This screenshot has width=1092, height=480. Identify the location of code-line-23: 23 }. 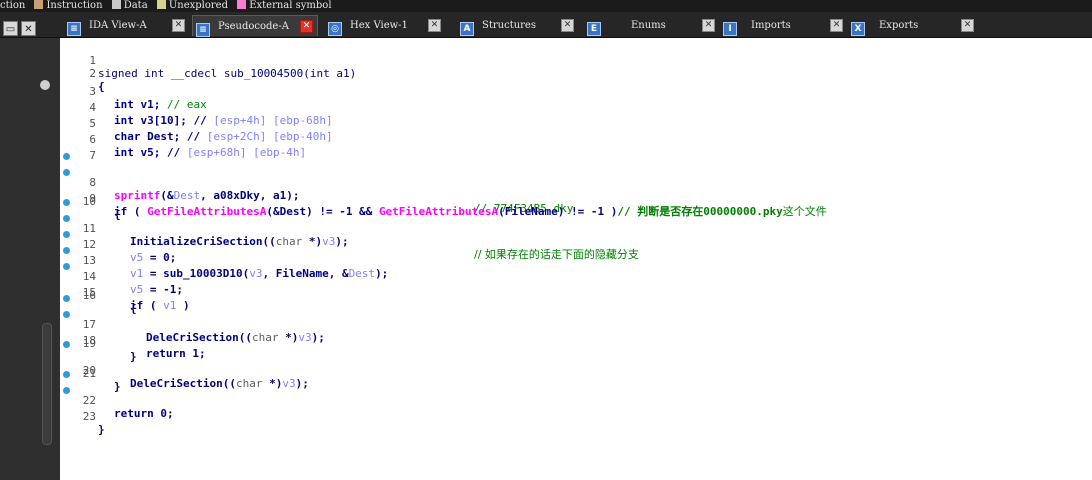
(560, 410).